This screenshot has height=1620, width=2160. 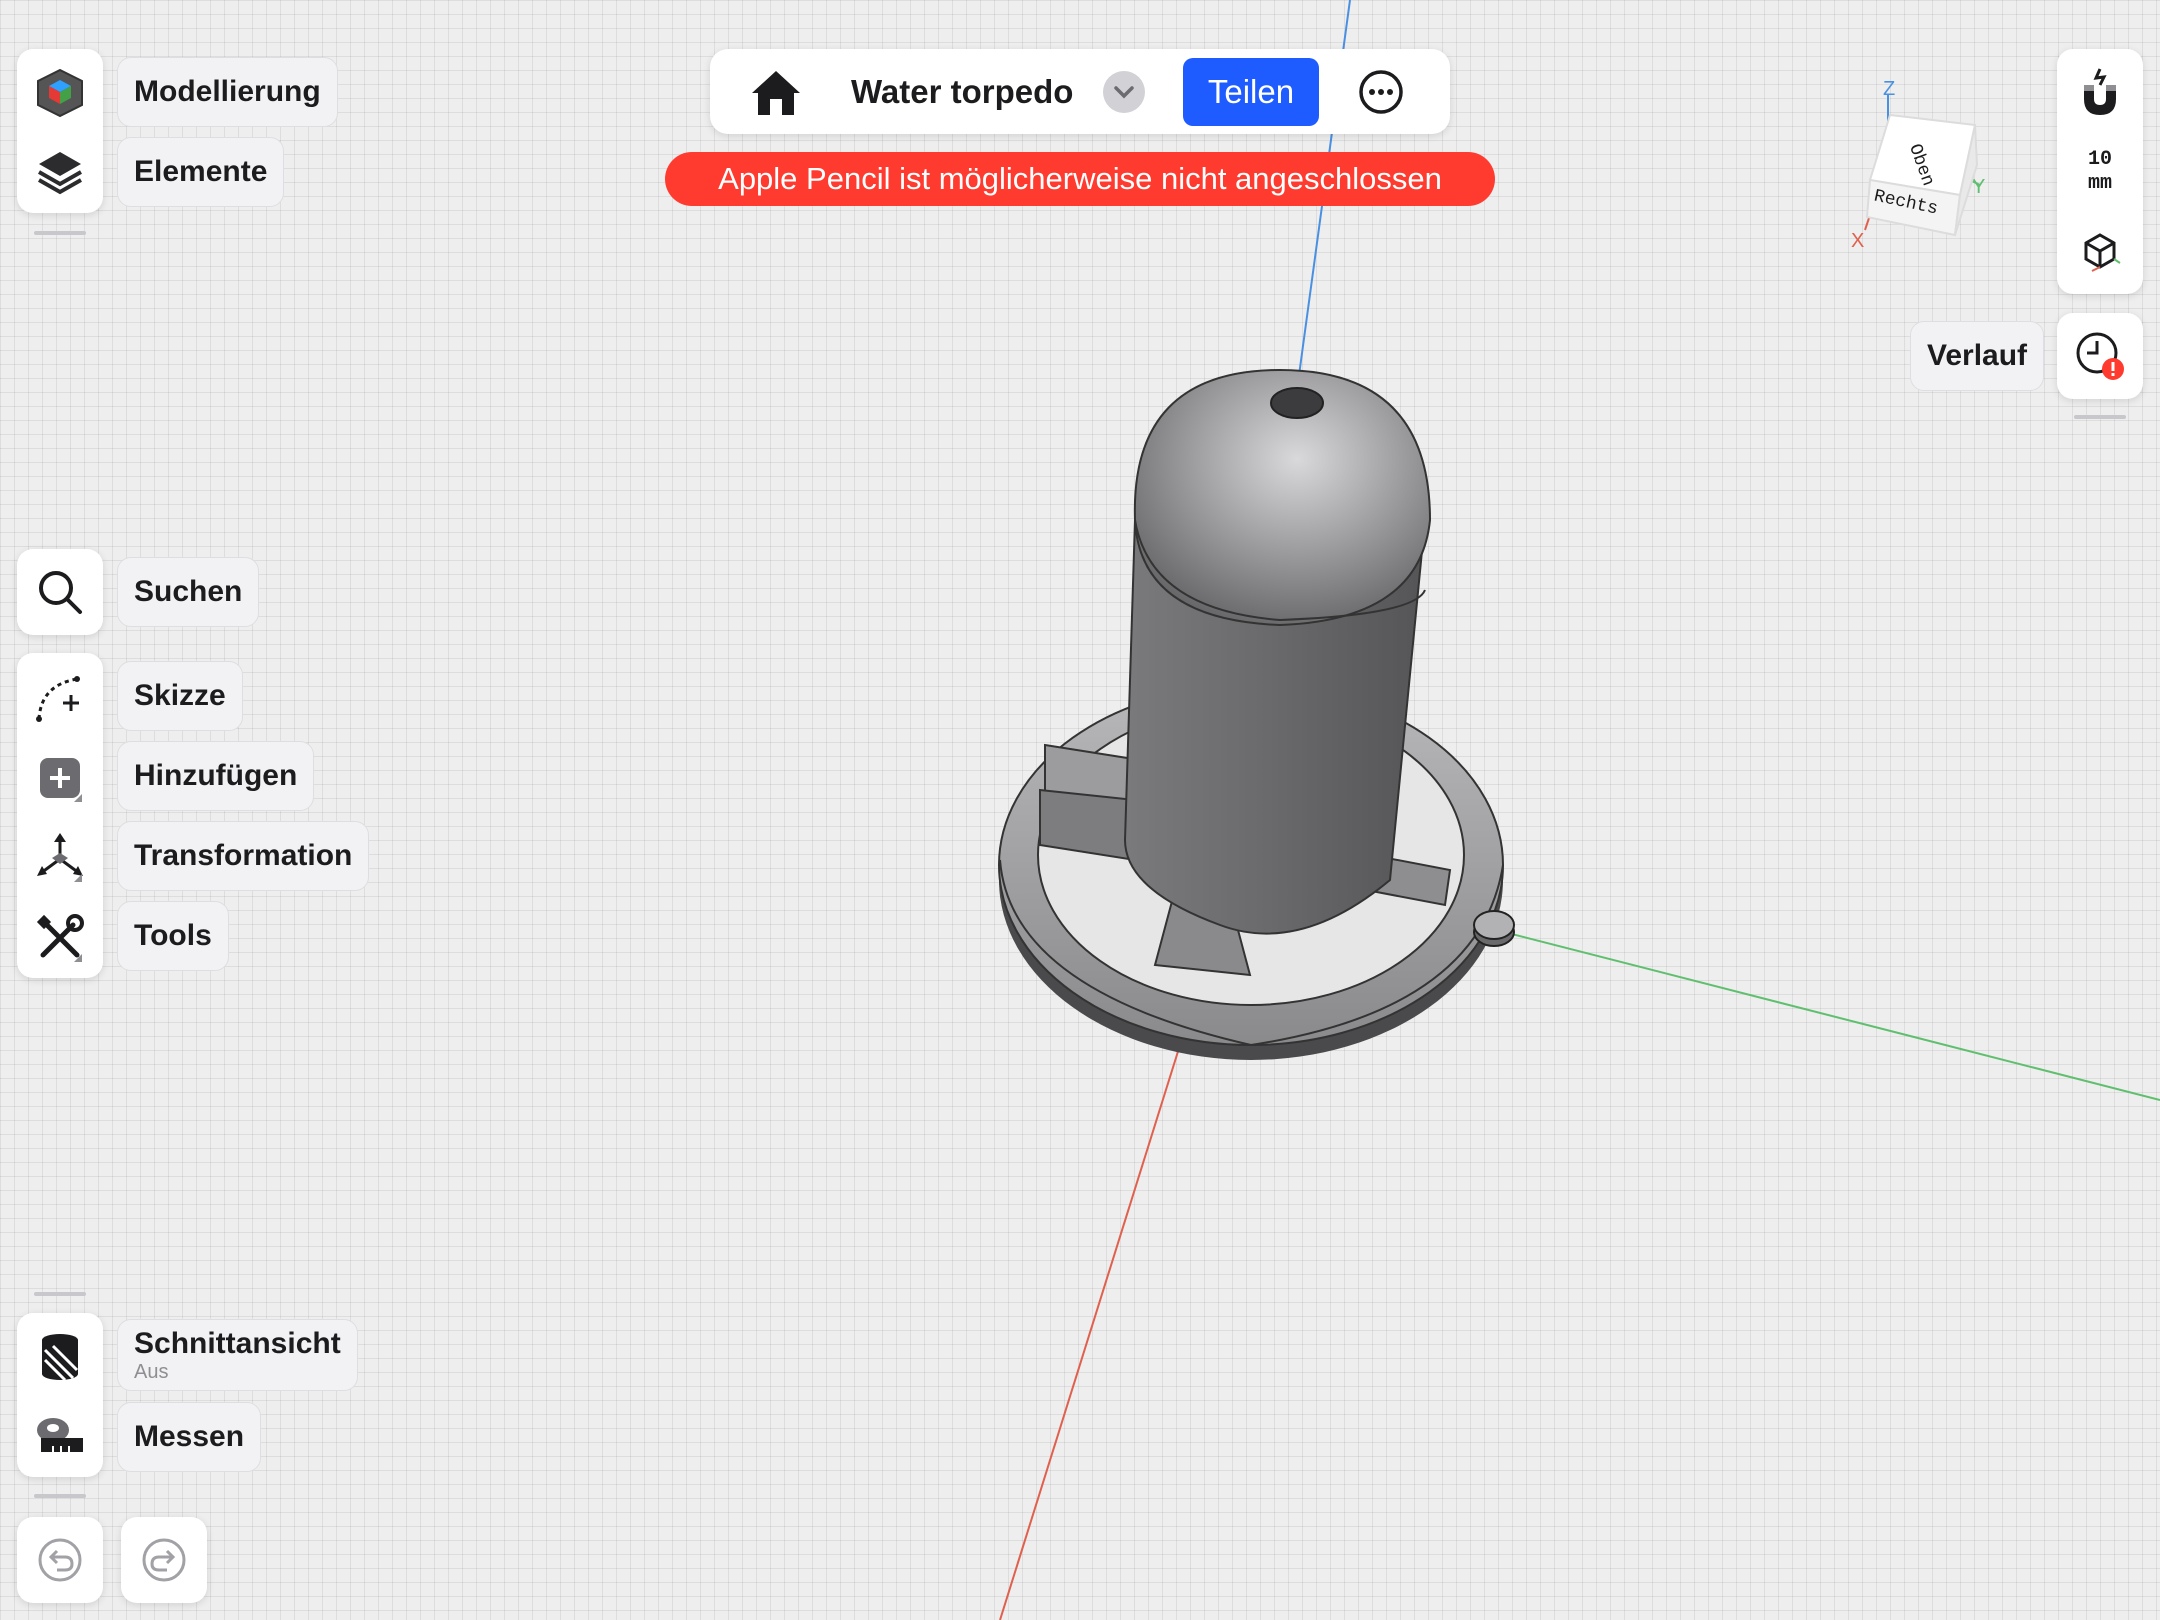 What do you see at coordinates (1080, 91) in the screenshot?
I see `document-top-bar: Water torpedo Teilen` at bounding box center [1080, 91].